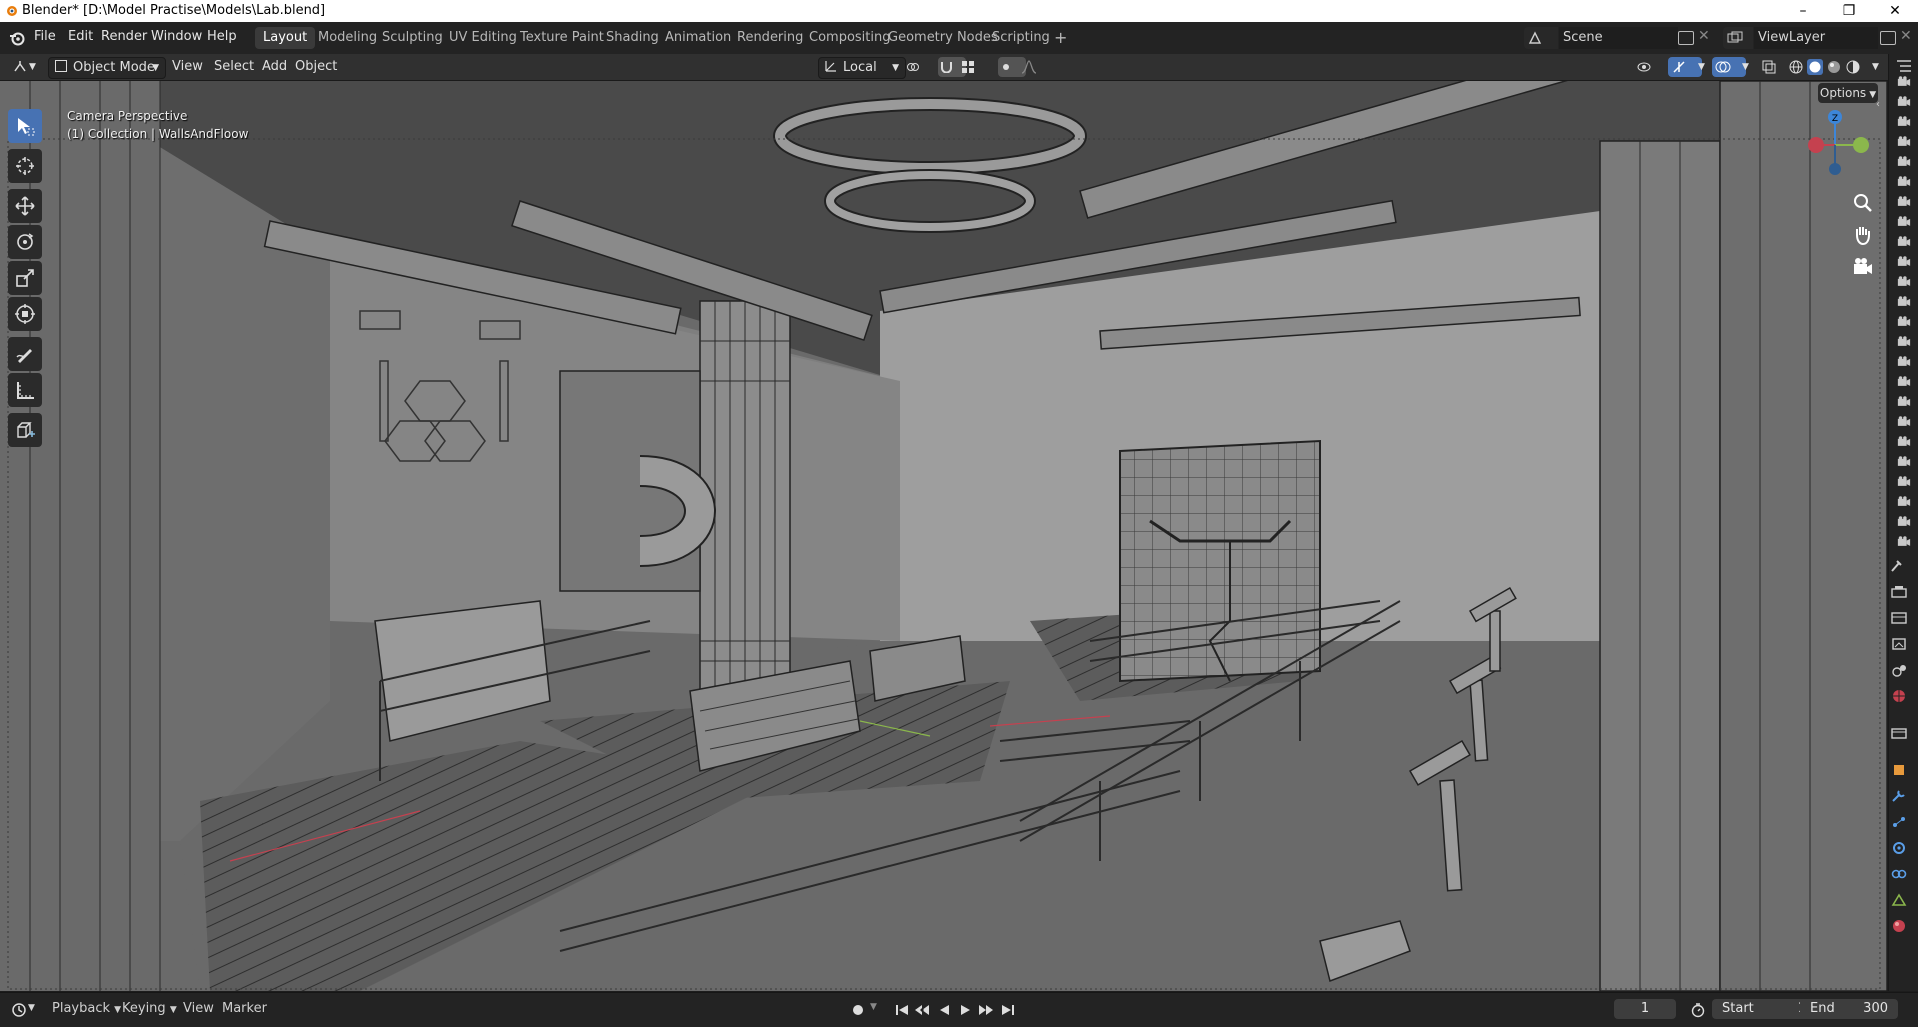 The image size is (1918, 1027). What do you see at coordinates (1060, 38) in the screenshot?
I see `add-workspace-button: +` at bounding box center [1060, 38].